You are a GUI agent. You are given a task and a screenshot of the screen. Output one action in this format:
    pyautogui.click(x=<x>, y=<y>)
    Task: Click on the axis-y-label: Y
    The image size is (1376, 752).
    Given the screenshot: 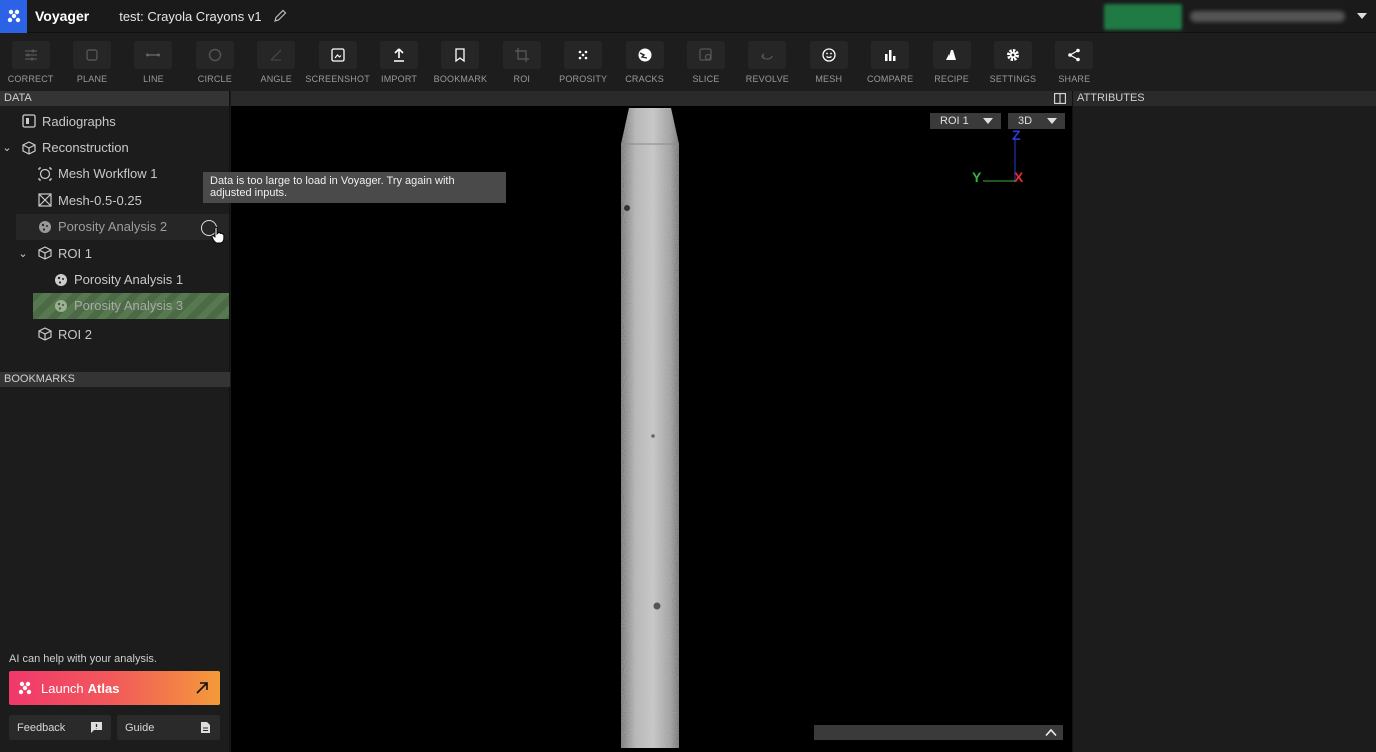 What is the action you would take?
    pyautogui.click(x=977, y=177)
    